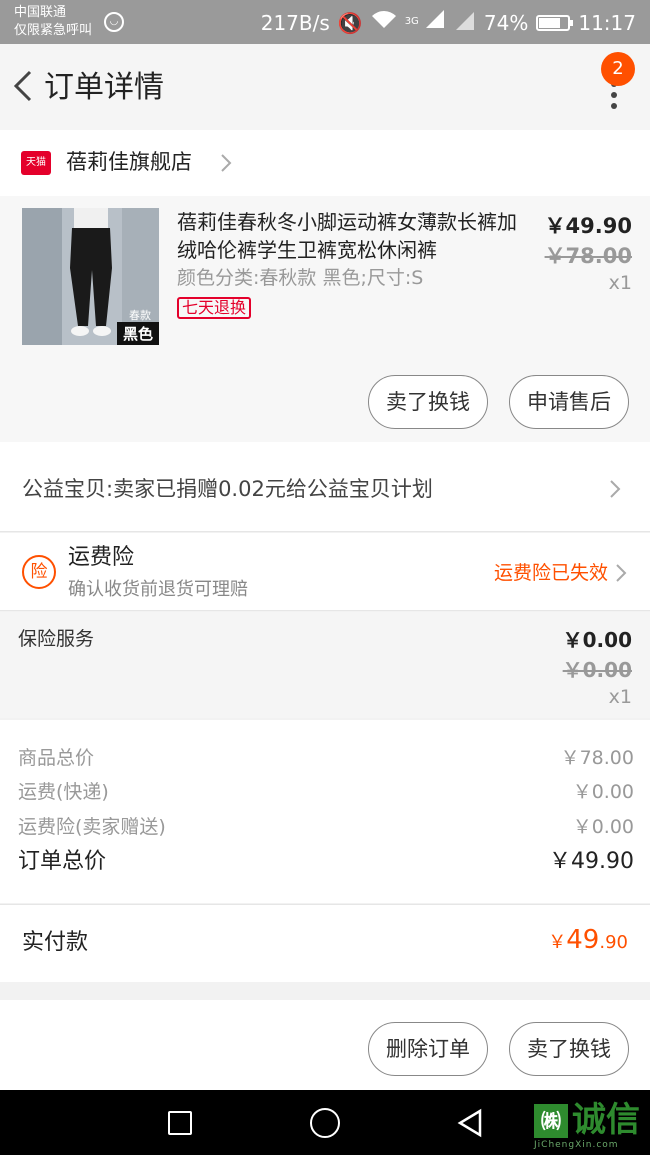 This screenshot has height=1155, width=650. I want to click on image-season-tag: 春款, so click(140, 315).